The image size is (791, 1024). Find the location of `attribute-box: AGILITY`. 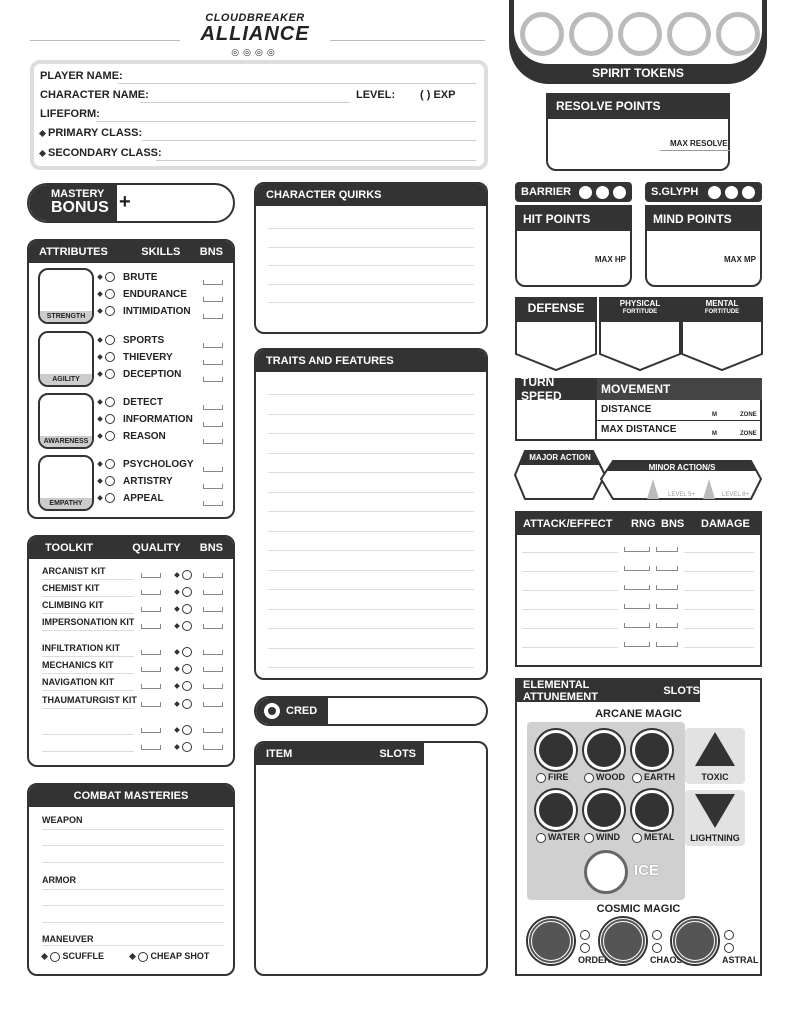

attribute-box: AGILITY is located at coordinates (66, 359).